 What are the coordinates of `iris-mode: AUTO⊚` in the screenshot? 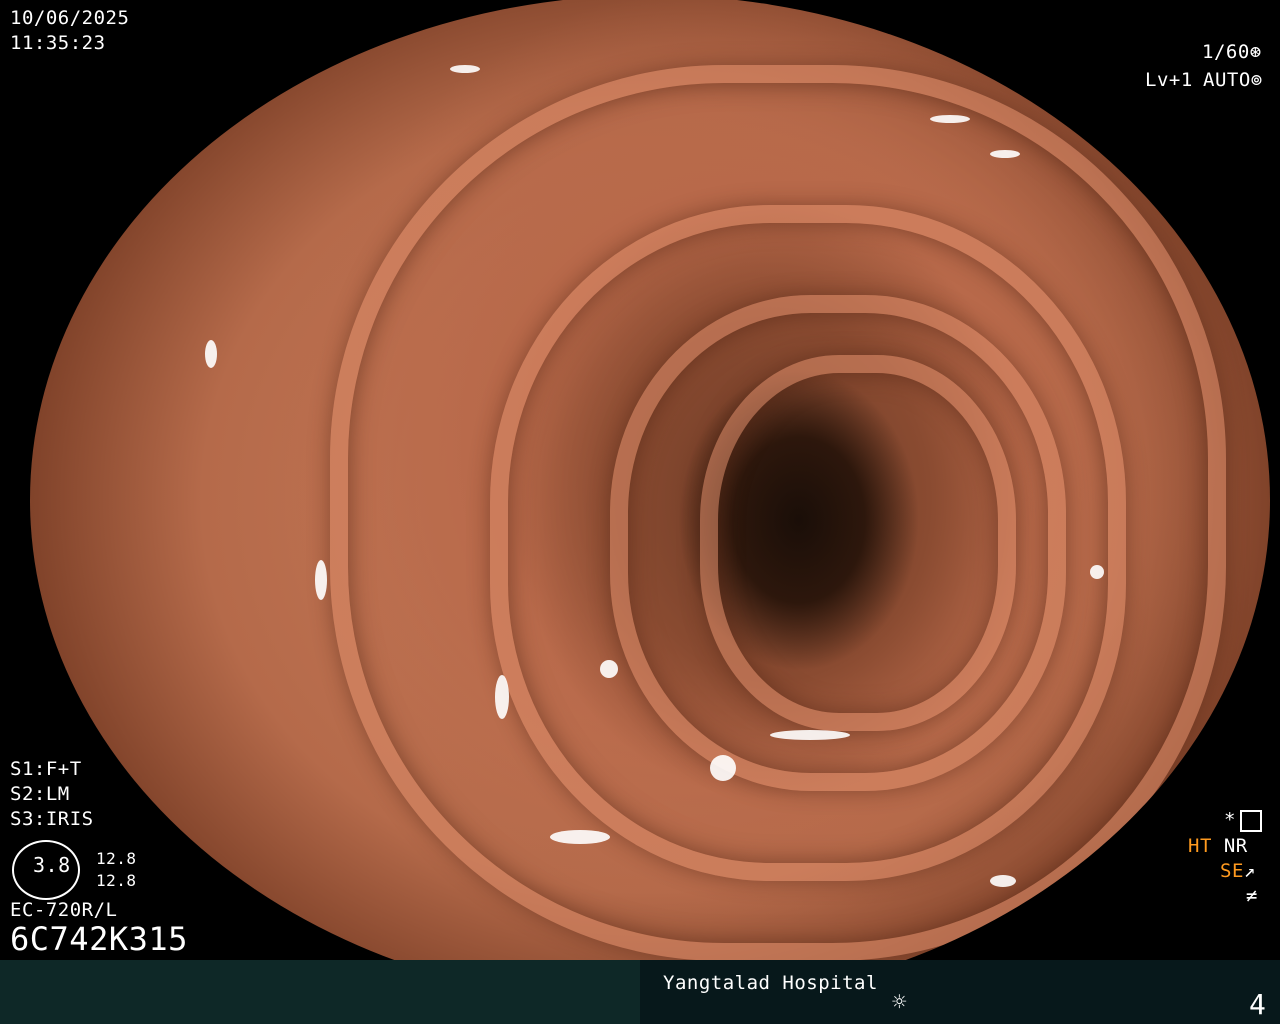 It's located at (1233, 80).